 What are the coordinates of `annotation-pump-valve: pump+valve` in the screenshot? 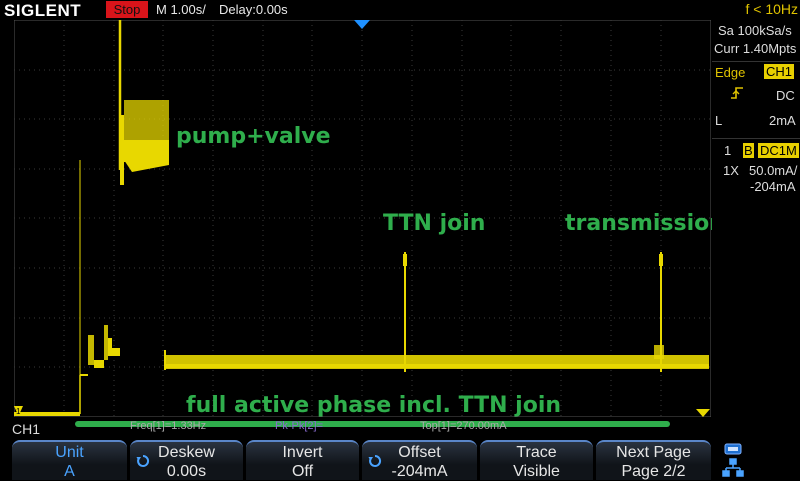 It's located at (253, 136).